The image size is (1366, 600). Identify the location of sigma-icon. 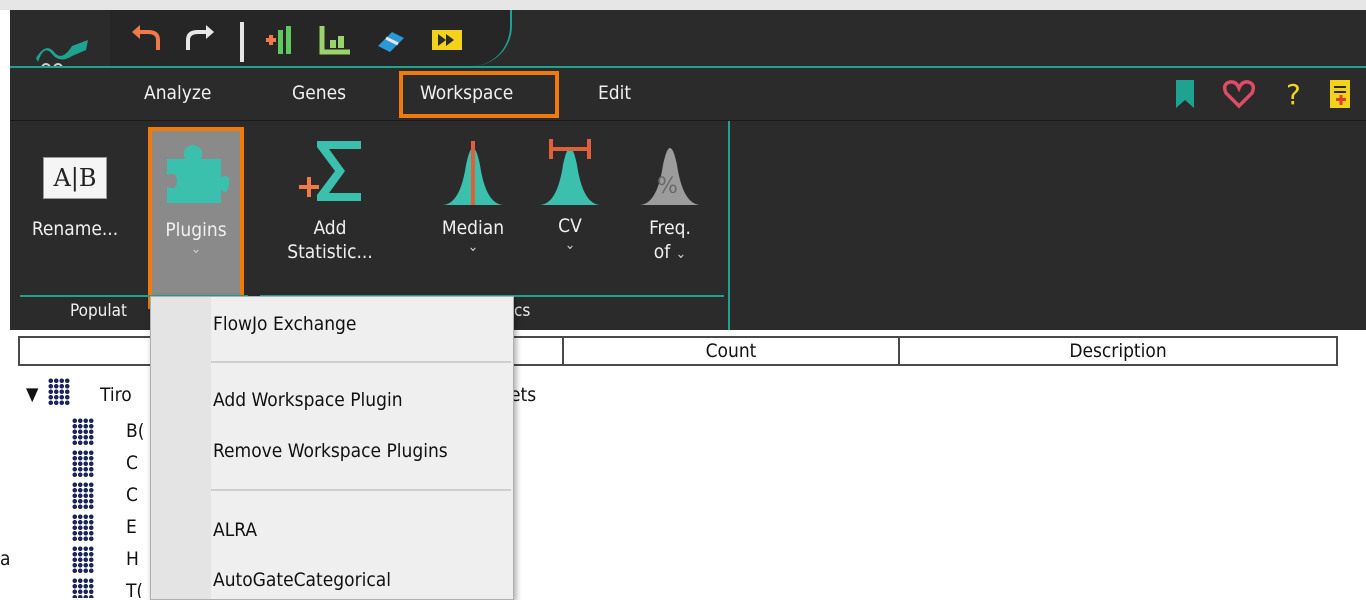
(330, 171).